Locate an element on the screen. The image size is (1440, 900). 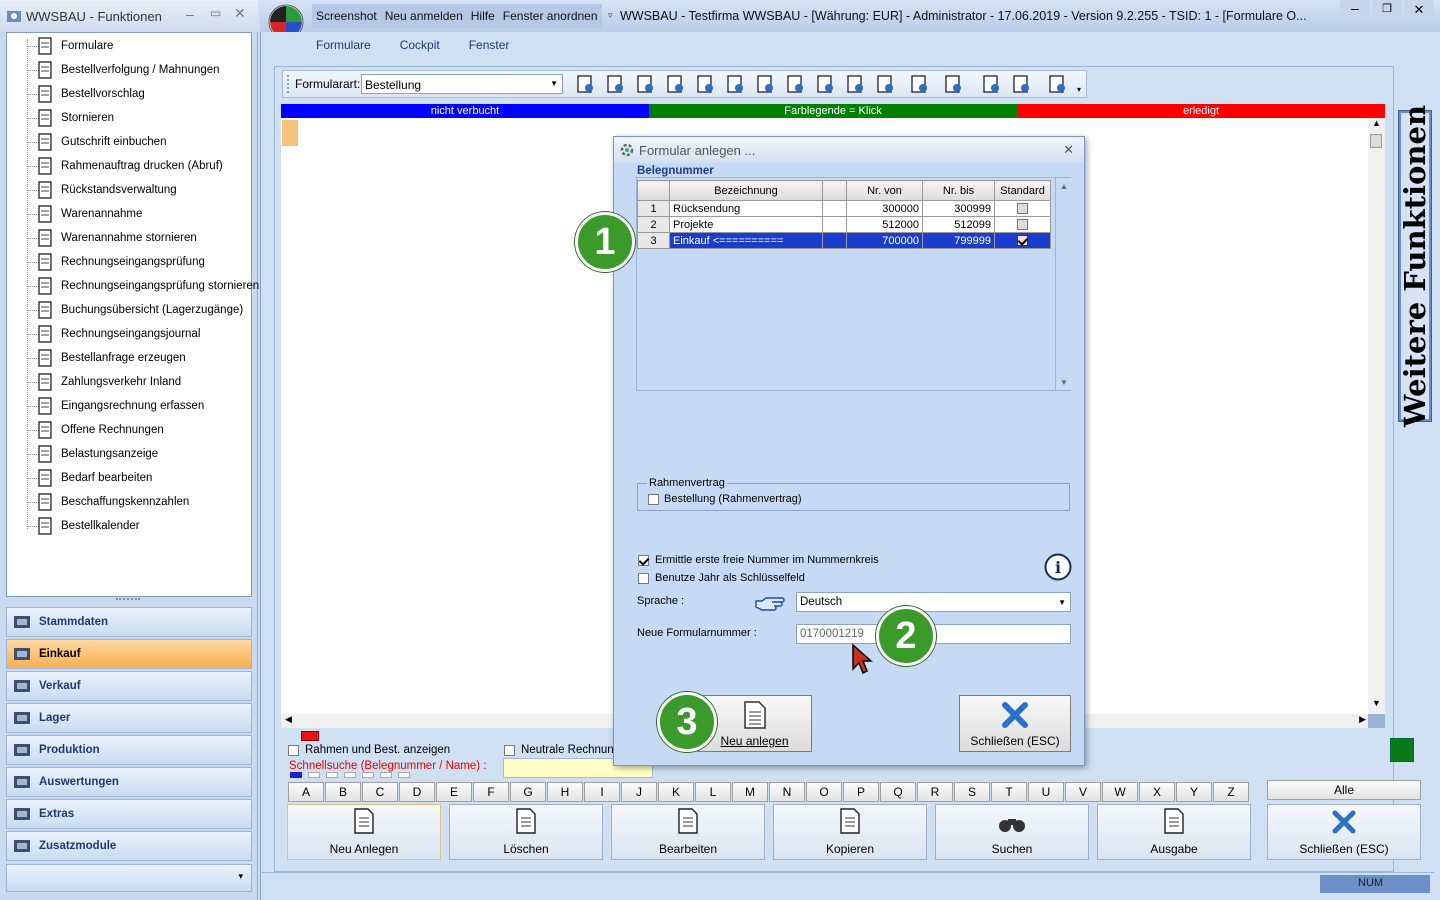
tree-item: Bestellkalender is located at coordinates (87, 526).